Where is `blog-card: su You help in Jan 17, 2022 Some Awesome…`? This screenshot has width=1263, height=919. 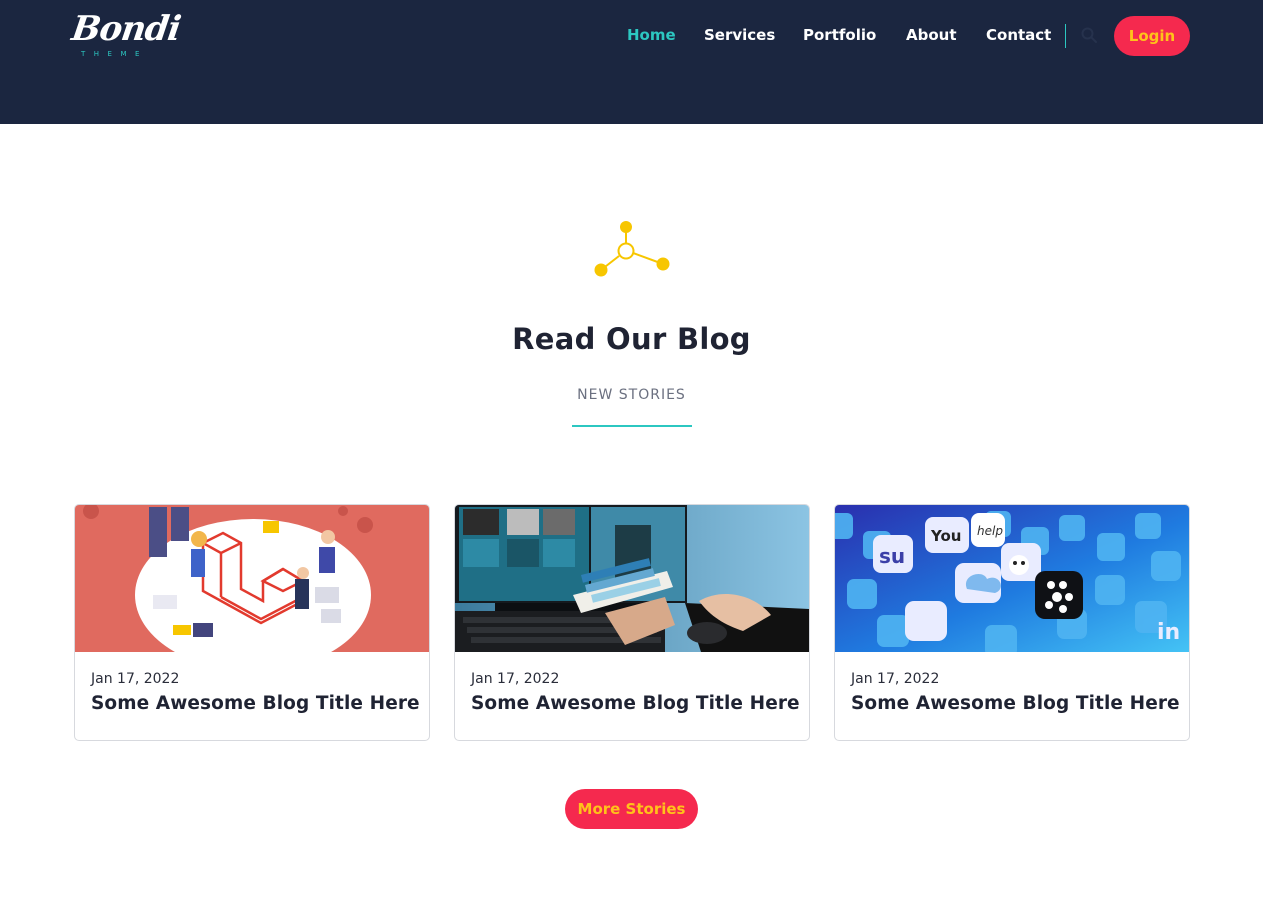 blog-card: su You help in Jan 17, 2022 Some Awesome… is located at coordinates (1012, 622).